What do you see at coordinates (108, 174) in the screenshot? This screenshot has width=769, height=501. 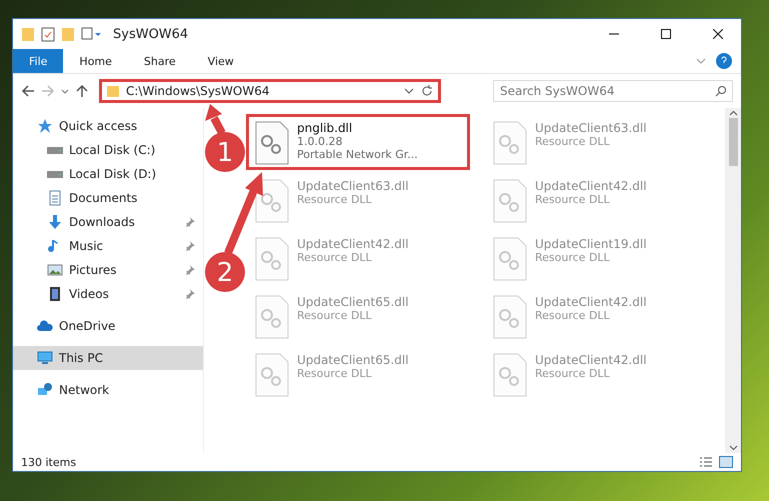 I see `sidebar-item: Local Disk (D:)` at bounding box center [108, 174].